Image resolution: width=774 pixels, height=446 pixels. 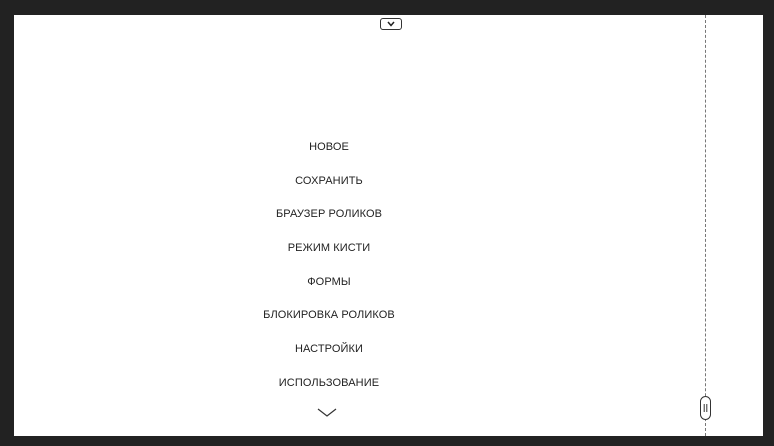 I want to click on drag-handle, so click(x=705, y=408).